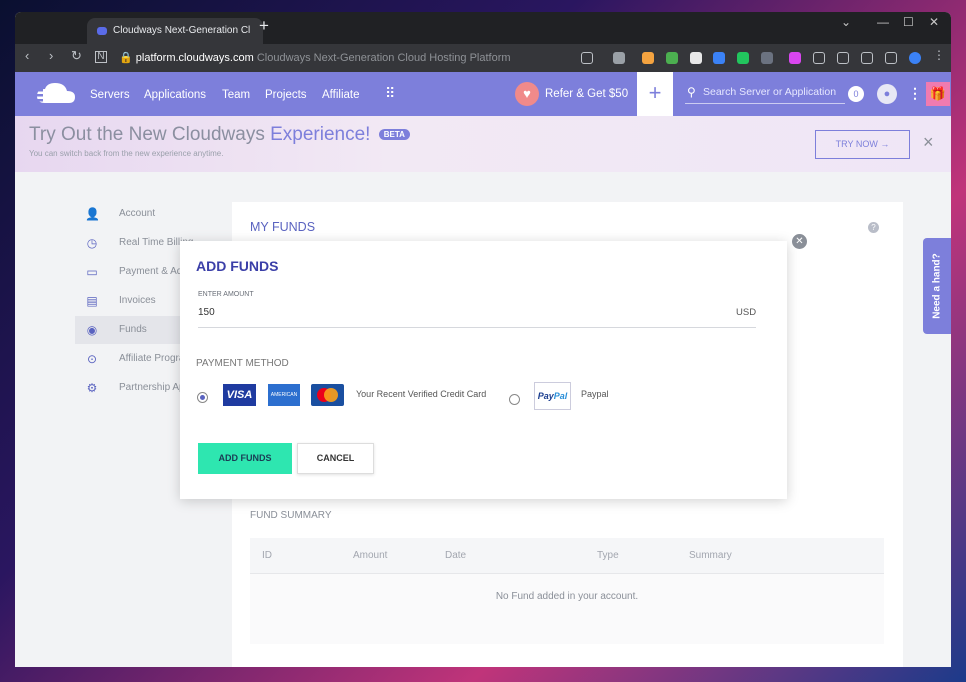  What do you see at coordinates (237, 266) in the screenshot?
I see `modal-title: ADD FUNDS` at bounding box center [237, 266].